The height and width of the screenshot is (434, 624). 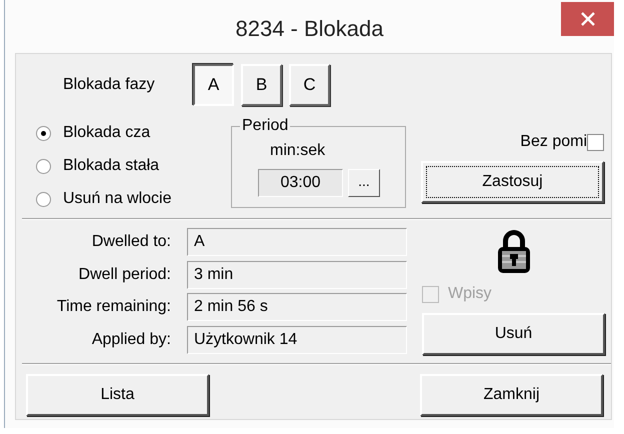 I want to click on phase-button: B, so click(x=261, y=85).